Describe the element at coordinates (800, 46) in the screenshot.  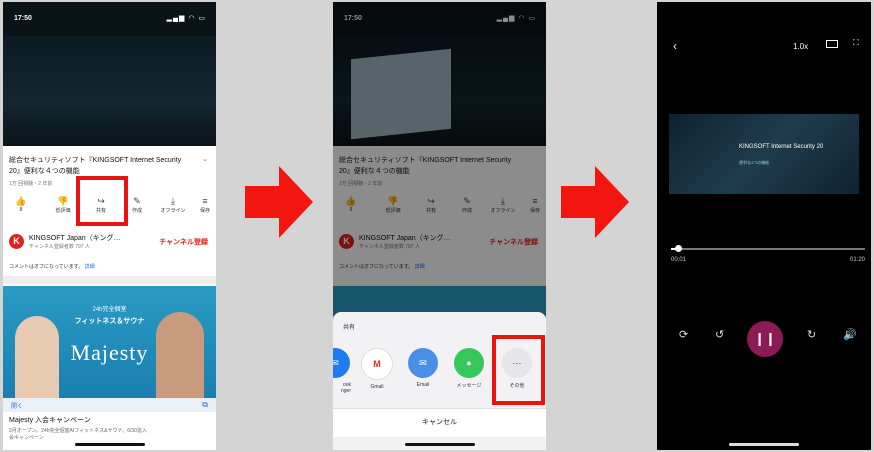
I see `playback-speed: 1.0x` at that location.